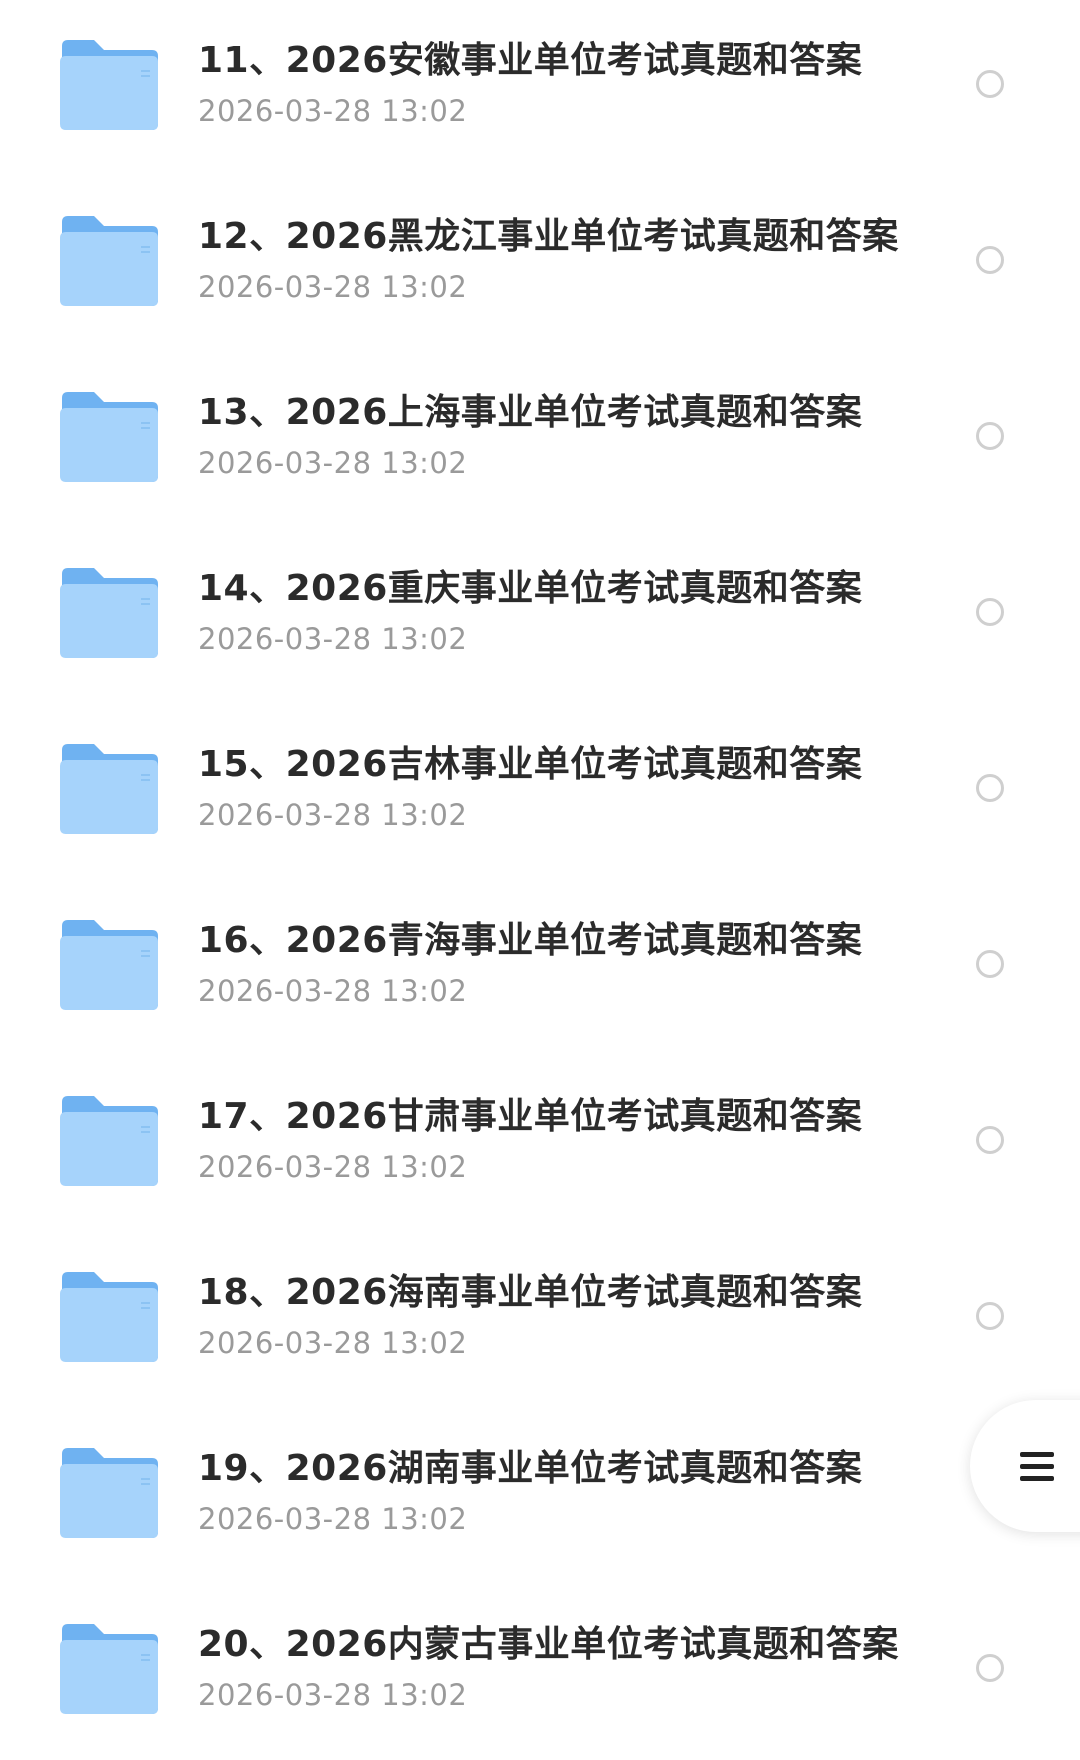 This screenshot has width=1080, height=1760. Describe the element at coordinates (540, 1144) in the screenshot. I see `file-row: 17、2026甘肃事业单位考试真题和答案 2026-03-28 13:02` at that location.